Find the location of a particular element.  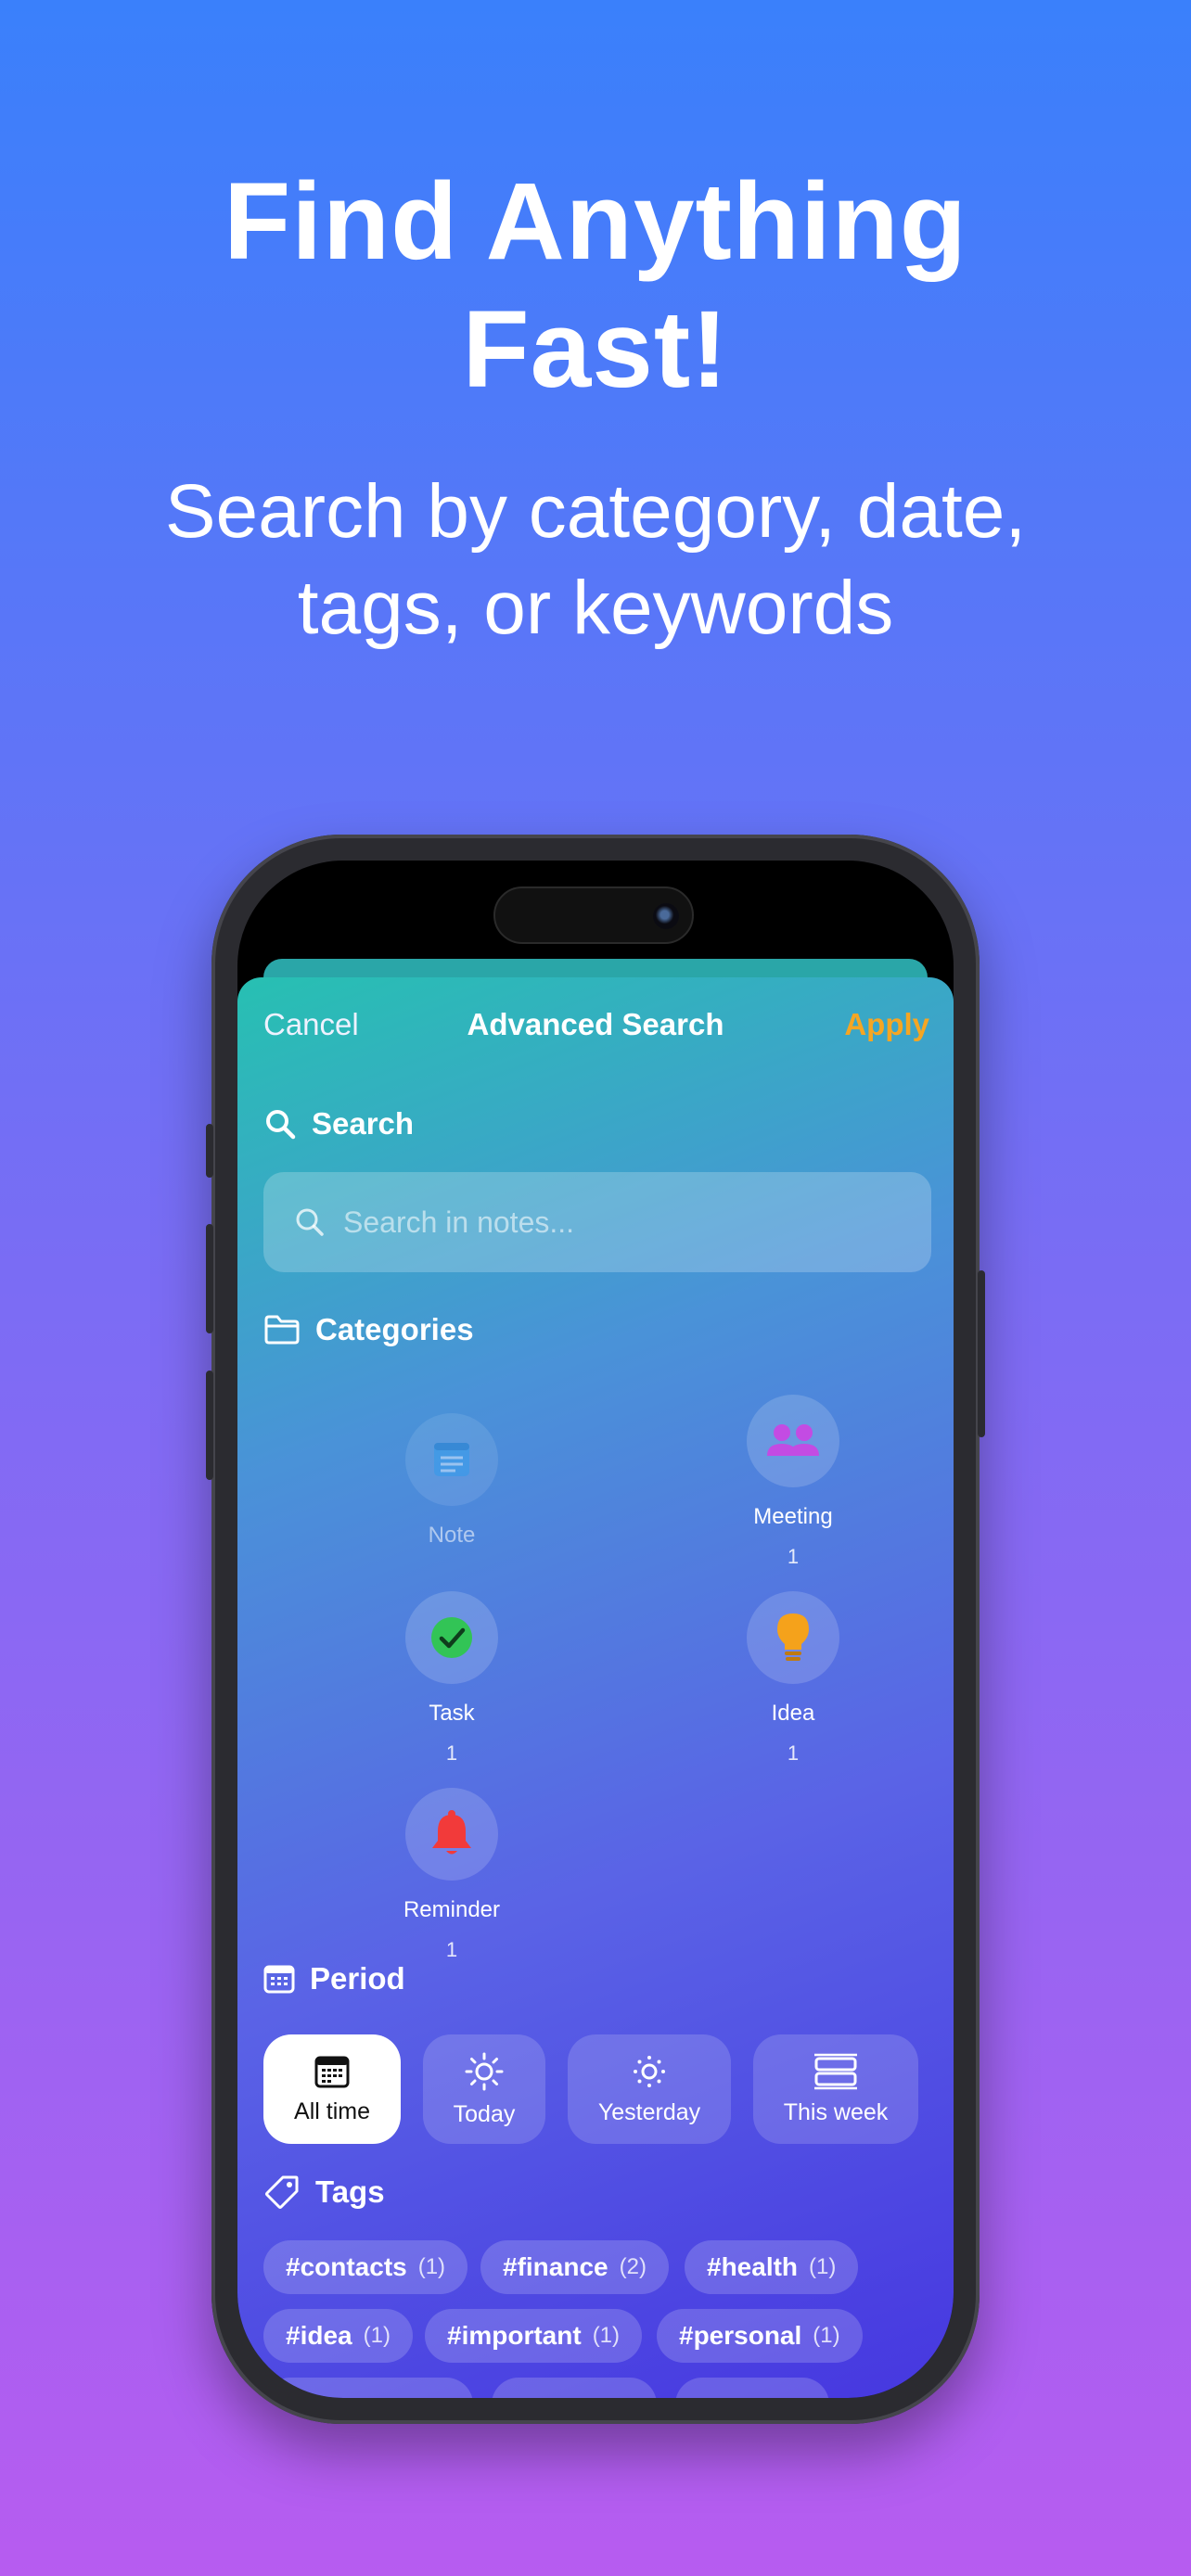

note-icon is located at coordinates (451, 1459).